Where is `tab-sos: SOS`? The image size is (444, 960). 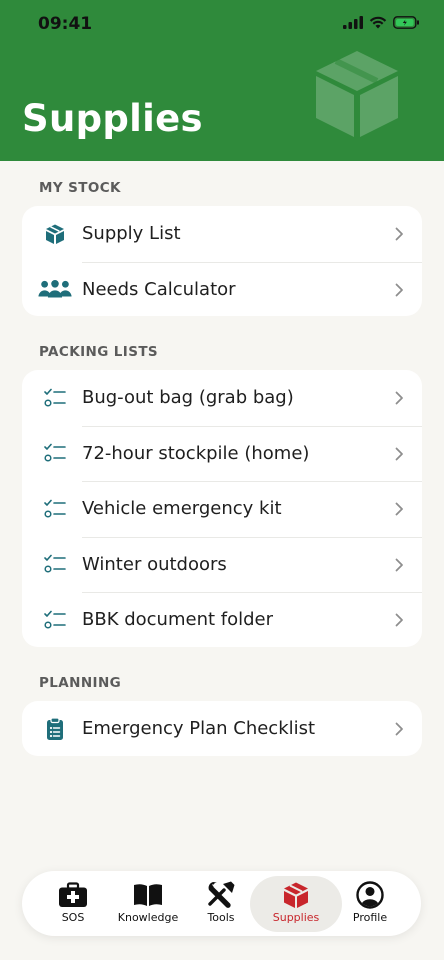 tab-sos: SOS is located at coordinates (73, 904).